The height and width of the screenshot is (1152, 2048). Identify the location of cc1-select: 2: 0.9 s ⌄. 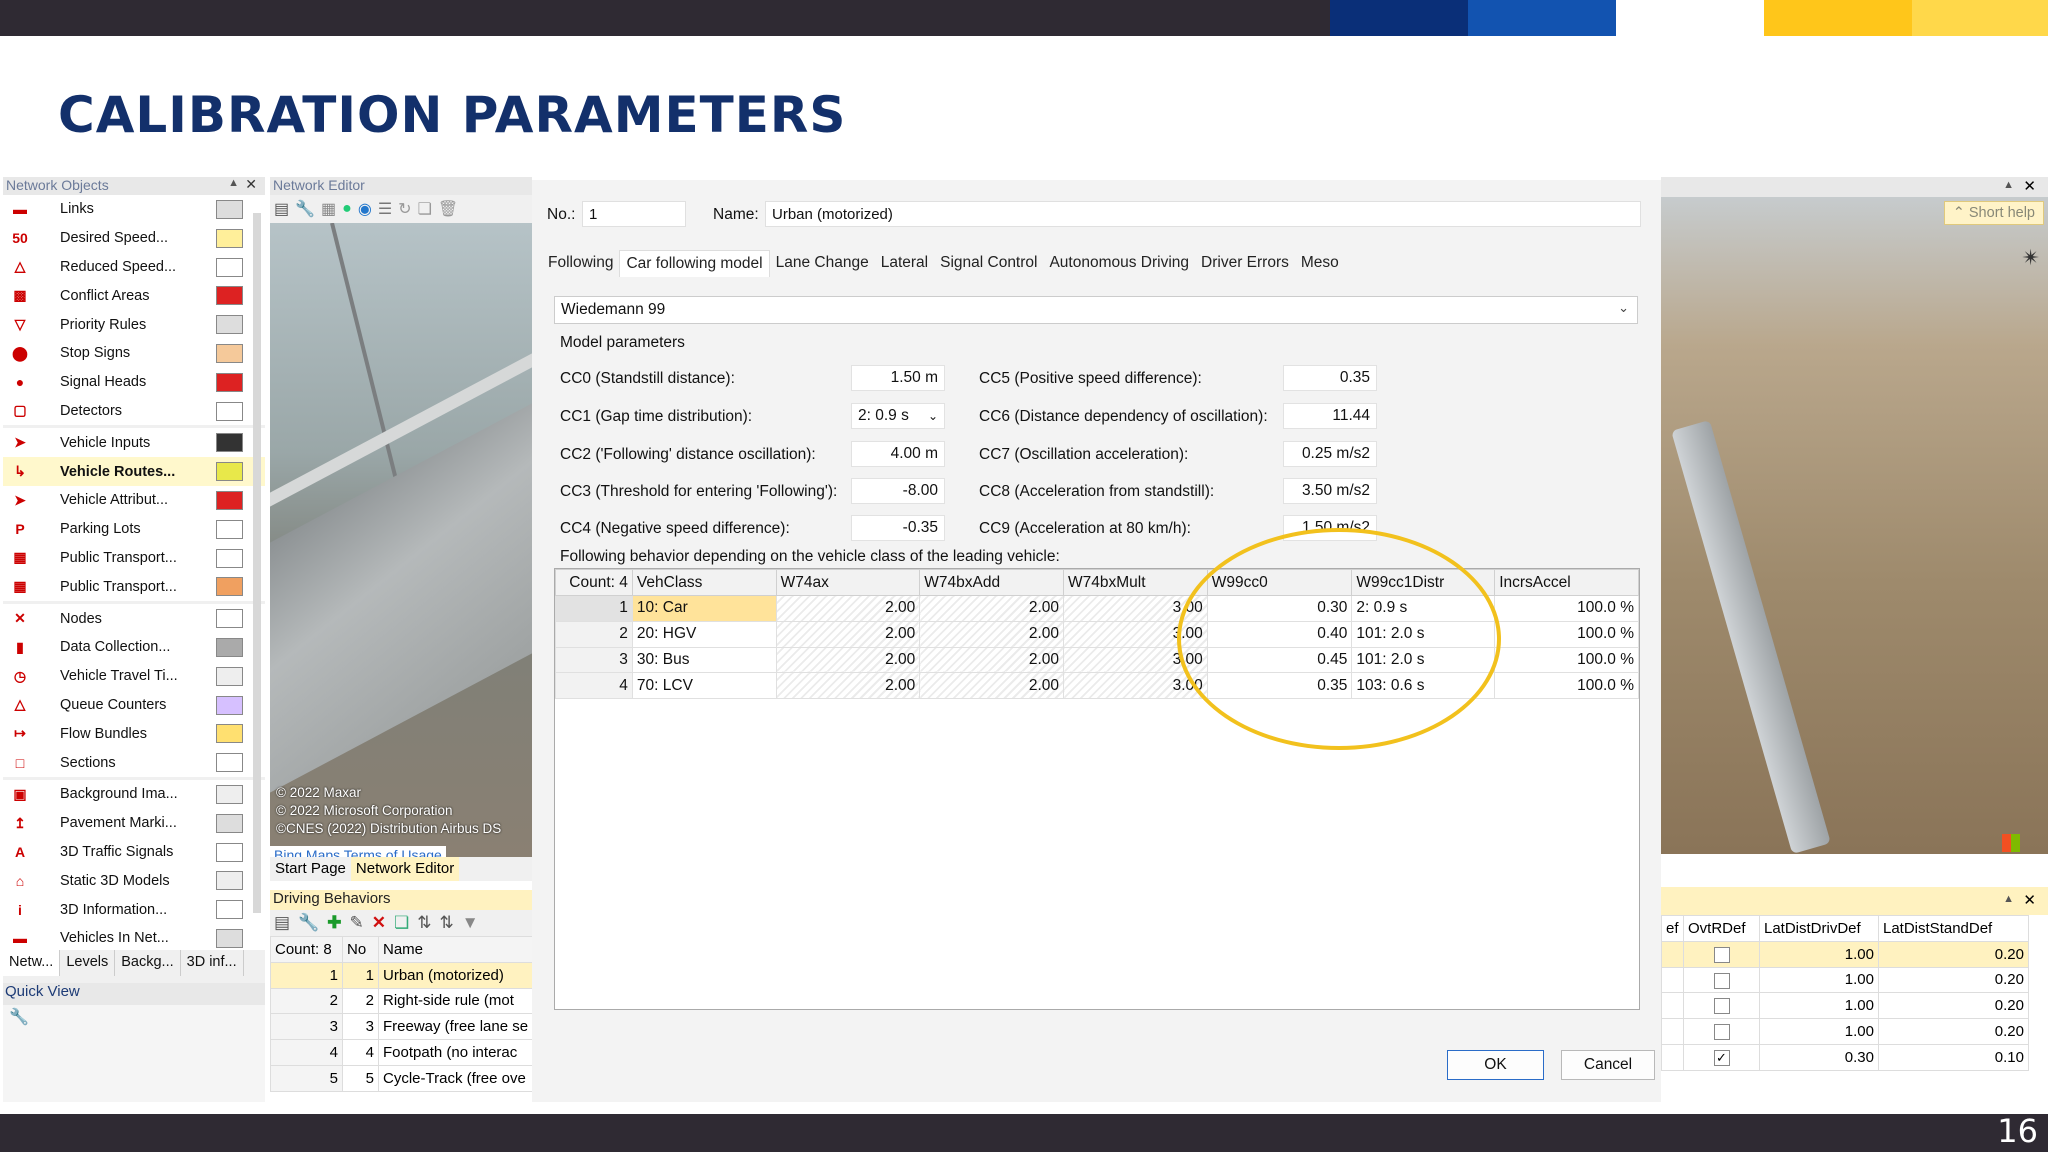
(898, 416).